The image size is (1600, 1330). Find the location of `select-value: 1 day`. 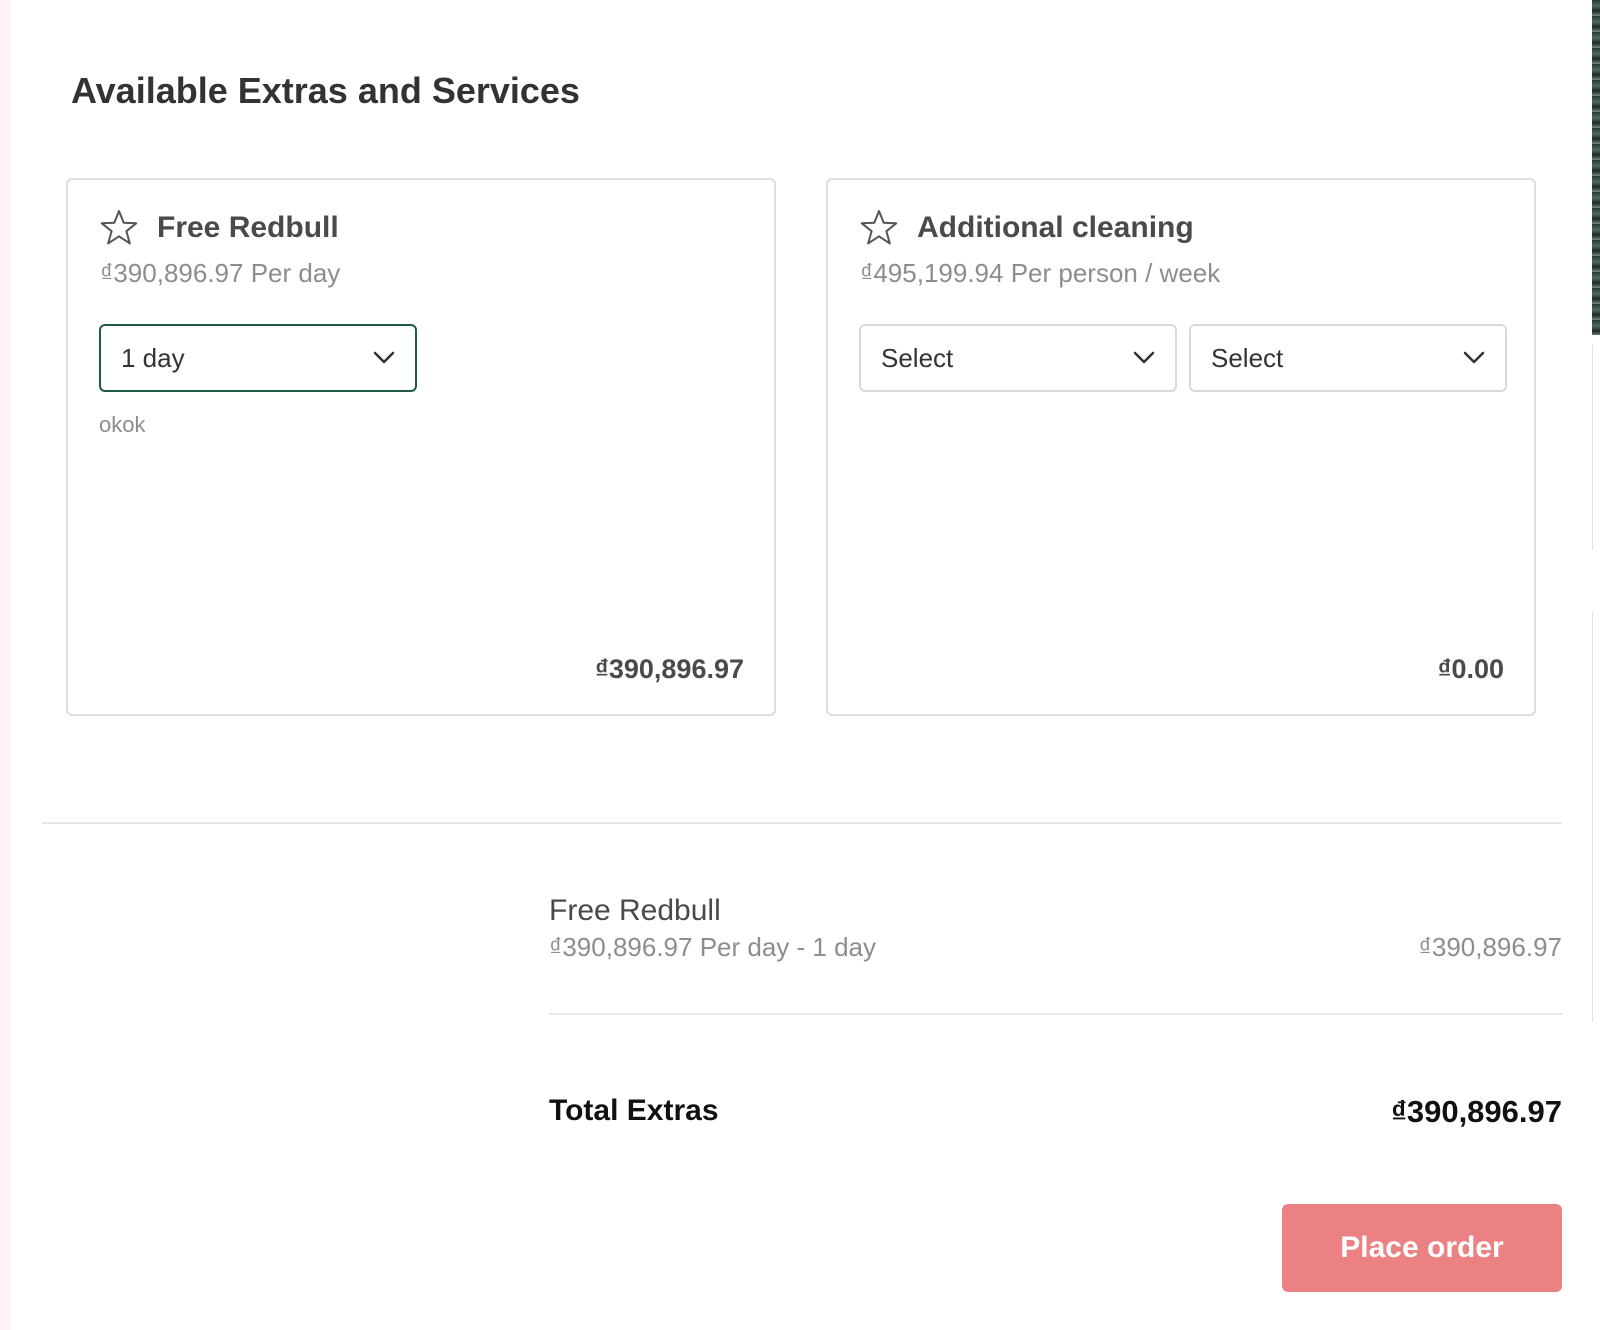

select-value: 1 day is located at coordinates (153, 357).